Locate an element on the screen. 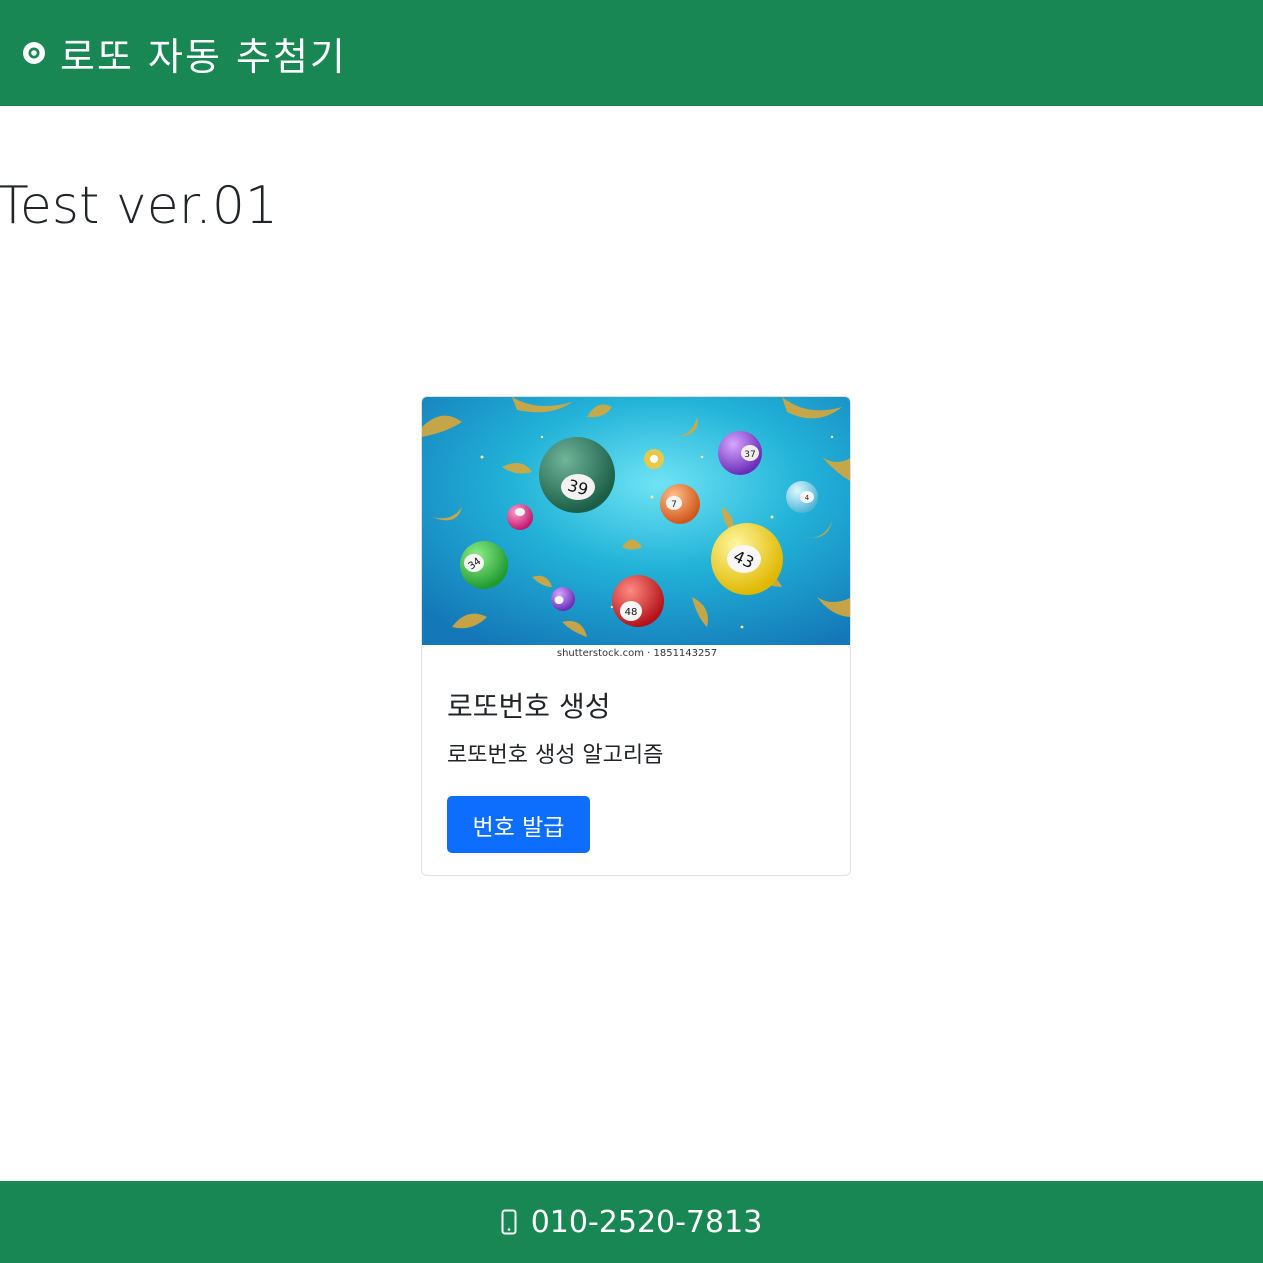 The width and height of the screenshot is (1263, 1263). brand-title: 로또 자동 추첨기 is located at coordinates (203, 56).